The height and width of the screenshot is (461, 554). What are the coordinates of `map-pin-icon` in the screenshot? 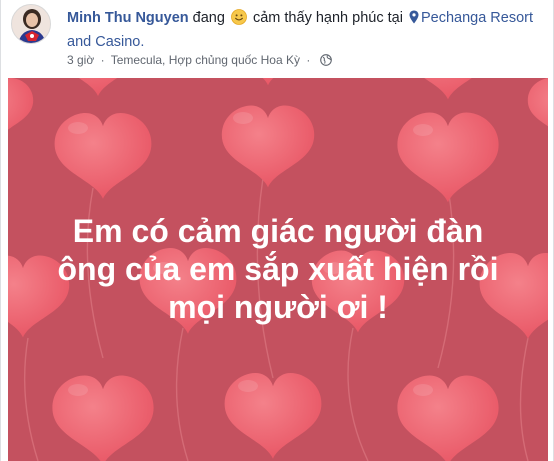 It's located at (414, 17).